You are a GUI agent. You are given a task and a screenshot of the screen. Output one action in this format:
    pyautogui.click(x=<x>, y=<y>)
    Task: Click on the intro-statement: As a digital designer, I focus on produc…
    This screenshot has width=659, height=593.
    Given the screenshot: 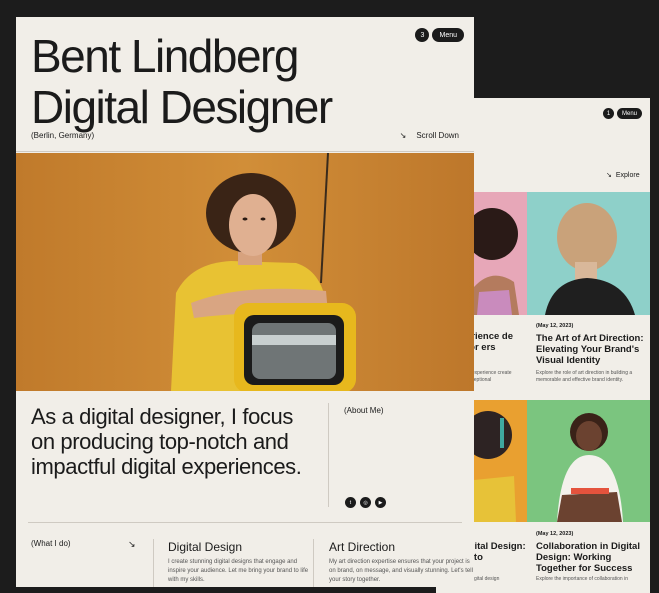 What is the action you would take?
    pyautogui.click(x=166, y=441)
    